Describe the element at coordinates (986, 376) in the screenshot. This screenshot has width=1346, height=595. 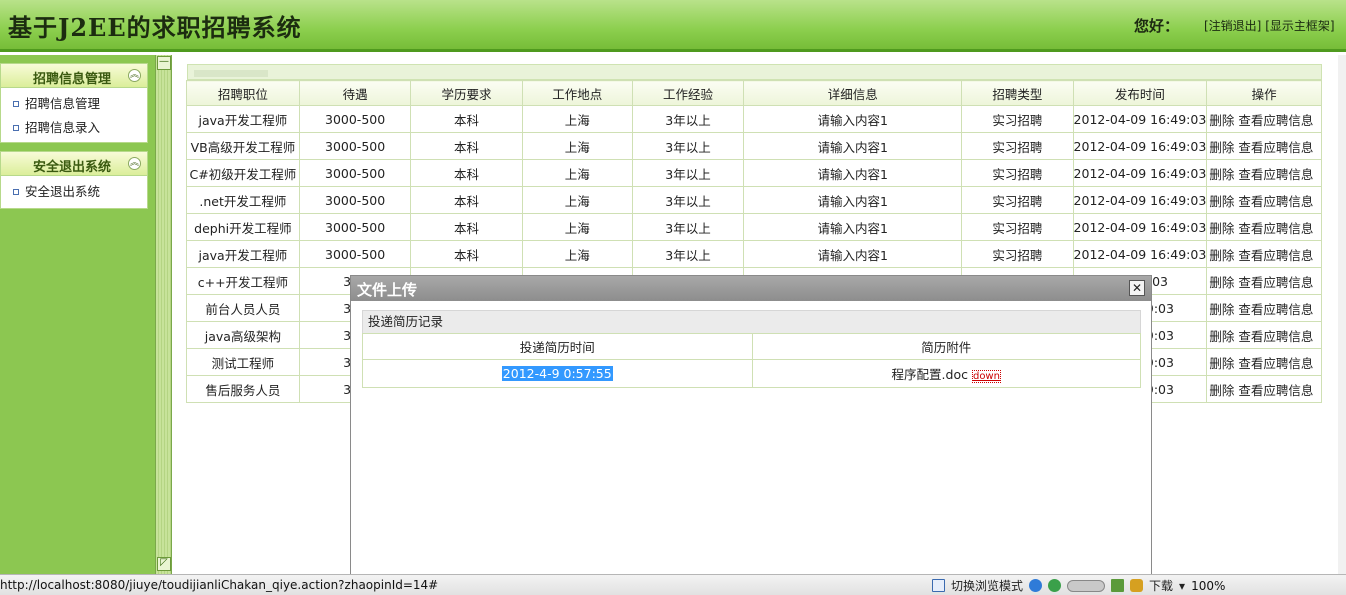
I see `download-link: down` at that location.